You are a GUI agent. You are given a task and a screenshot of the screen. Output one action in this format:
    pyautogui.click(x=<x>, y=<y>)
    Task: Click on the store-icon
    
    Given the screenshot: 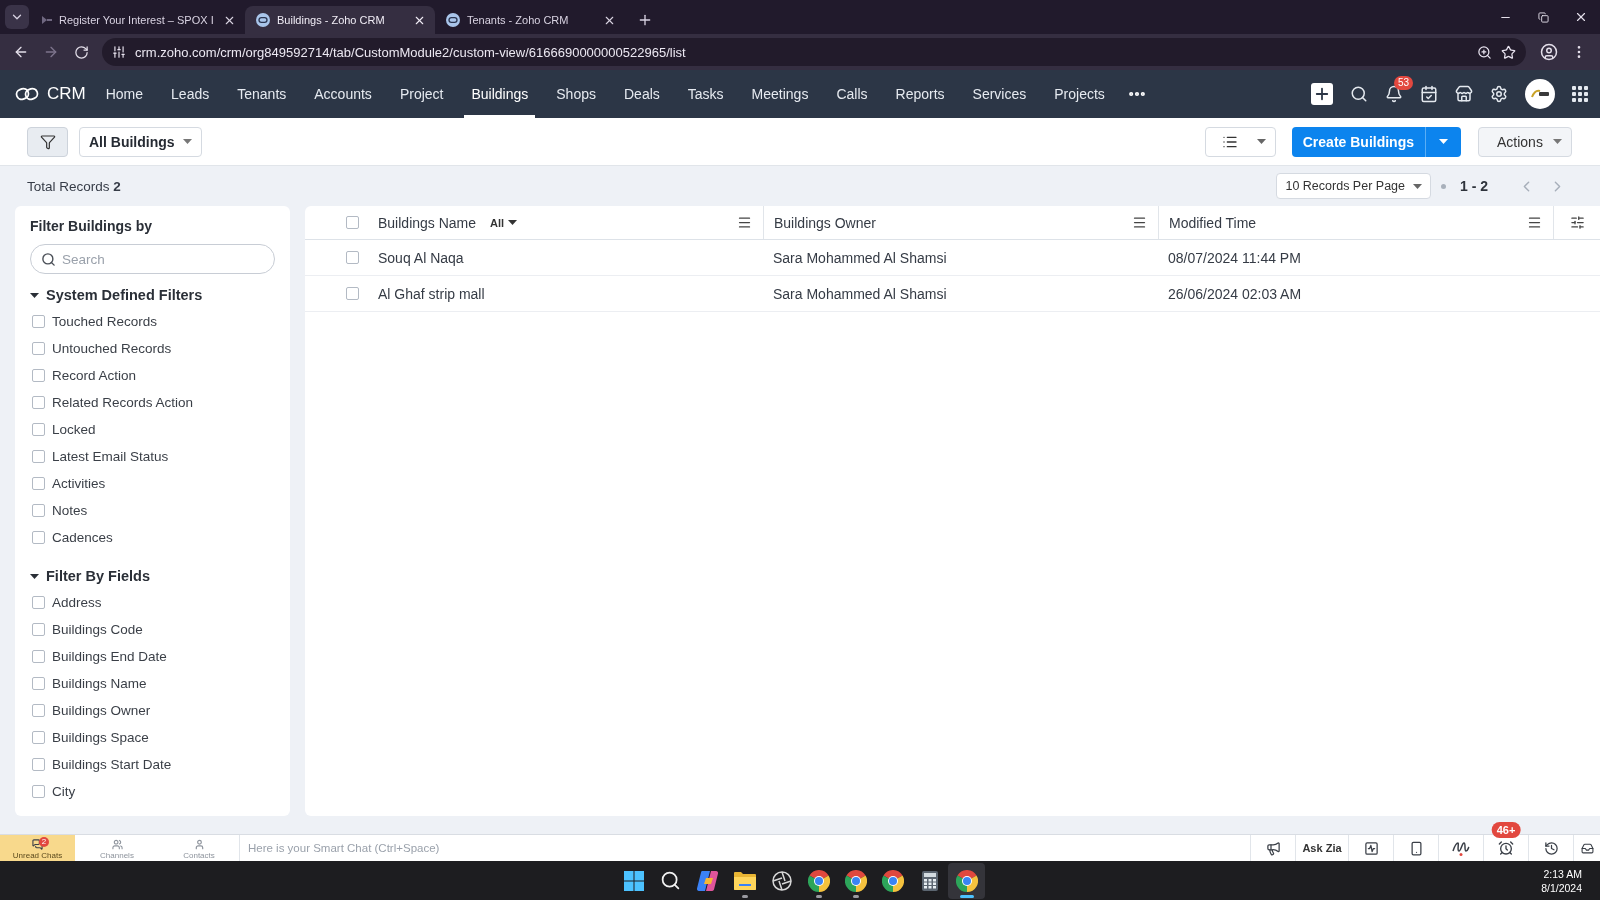 What is the action you would take?
    pyautogui.click(x=1464, y=94)
    